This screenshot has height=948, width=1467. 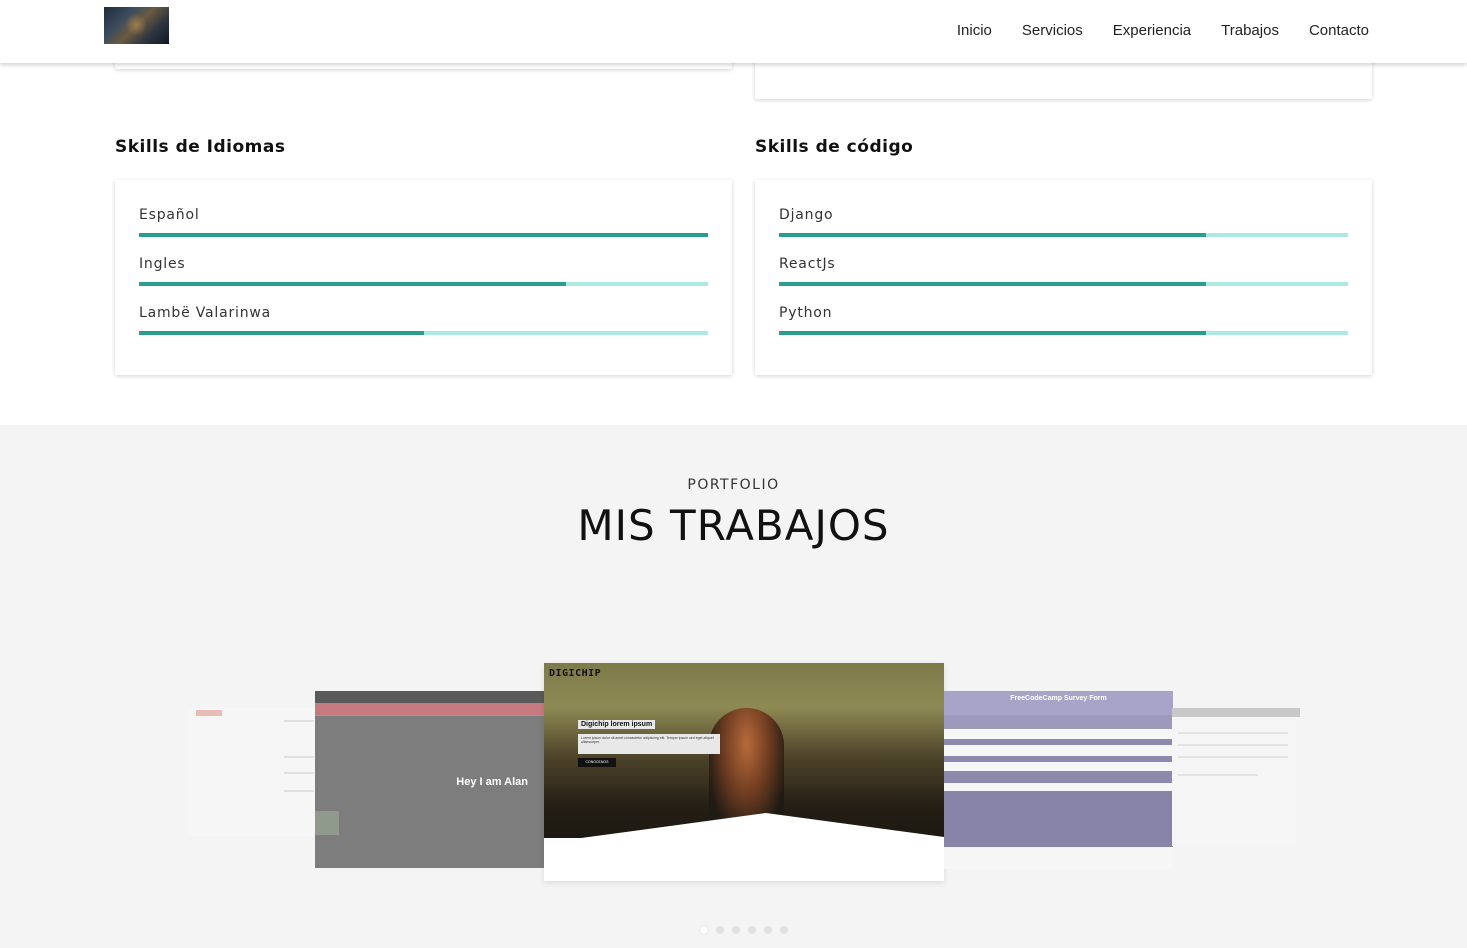 I want to click on carousel-dots, so click(x=744, y=930).